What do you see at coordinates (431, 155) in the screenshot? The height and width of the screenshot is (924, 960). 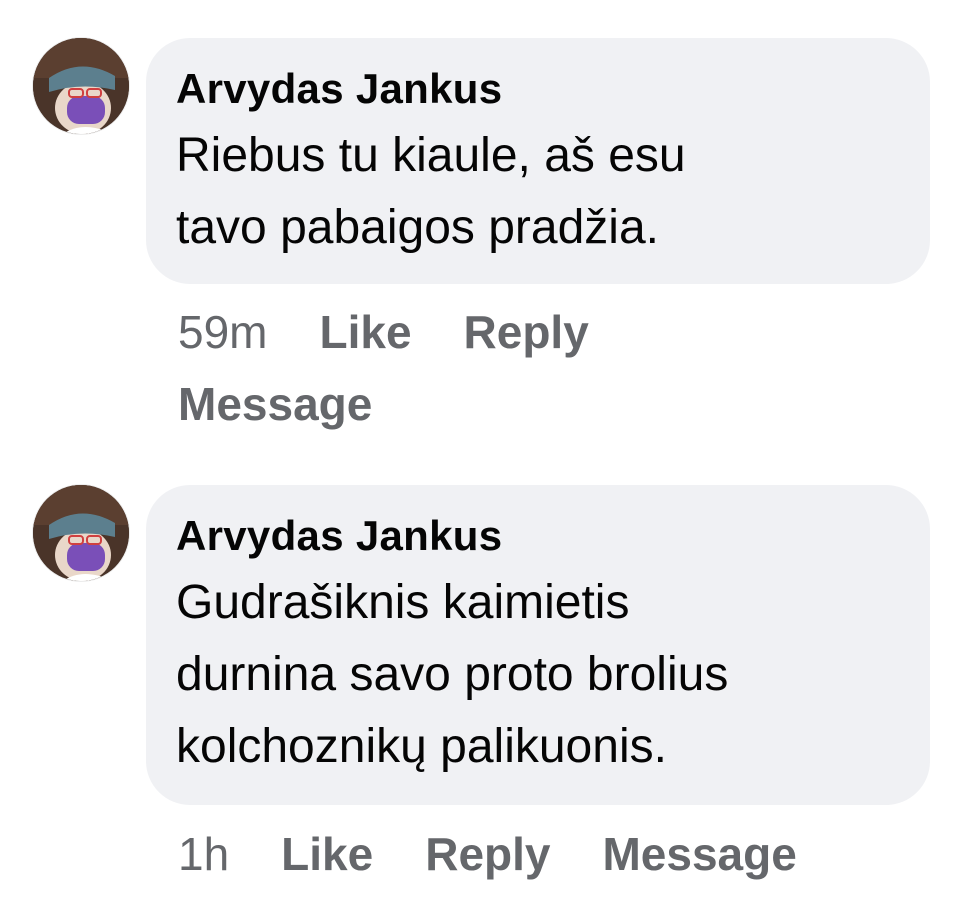 I see `comment-text-line: Riebus tu kiaule, aš esu` at bounding box center [431, 155].